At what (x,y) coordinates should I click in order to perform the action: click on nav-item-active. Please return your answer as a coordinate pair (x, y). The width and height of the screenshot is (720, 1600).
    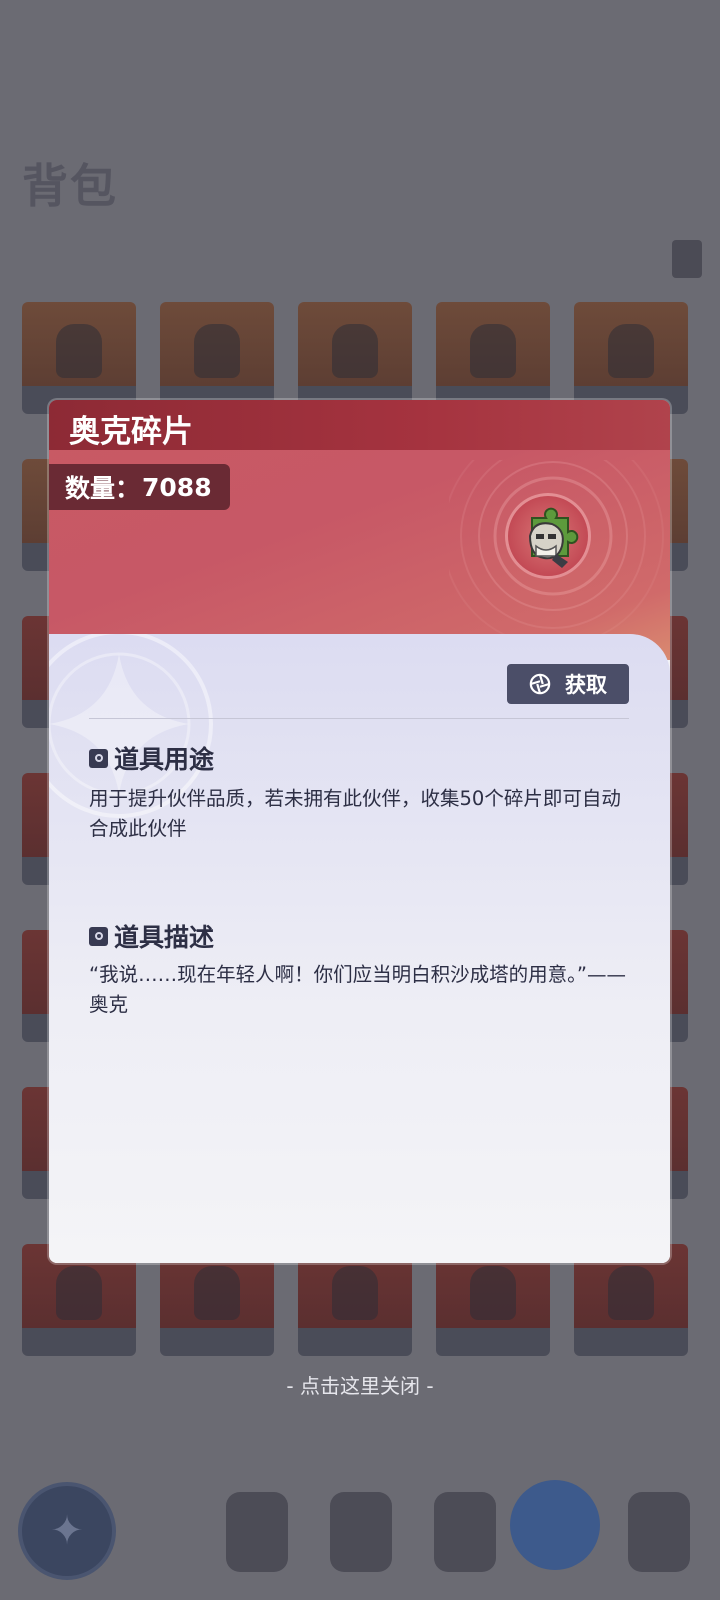
    Looking at the image, I should click on (555, 1525).